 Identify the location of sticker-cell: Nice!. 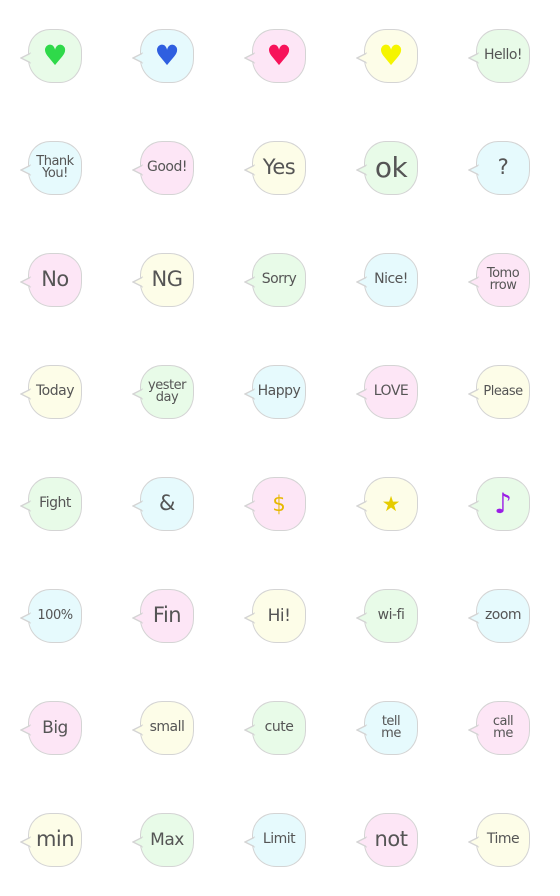
(388, 280).